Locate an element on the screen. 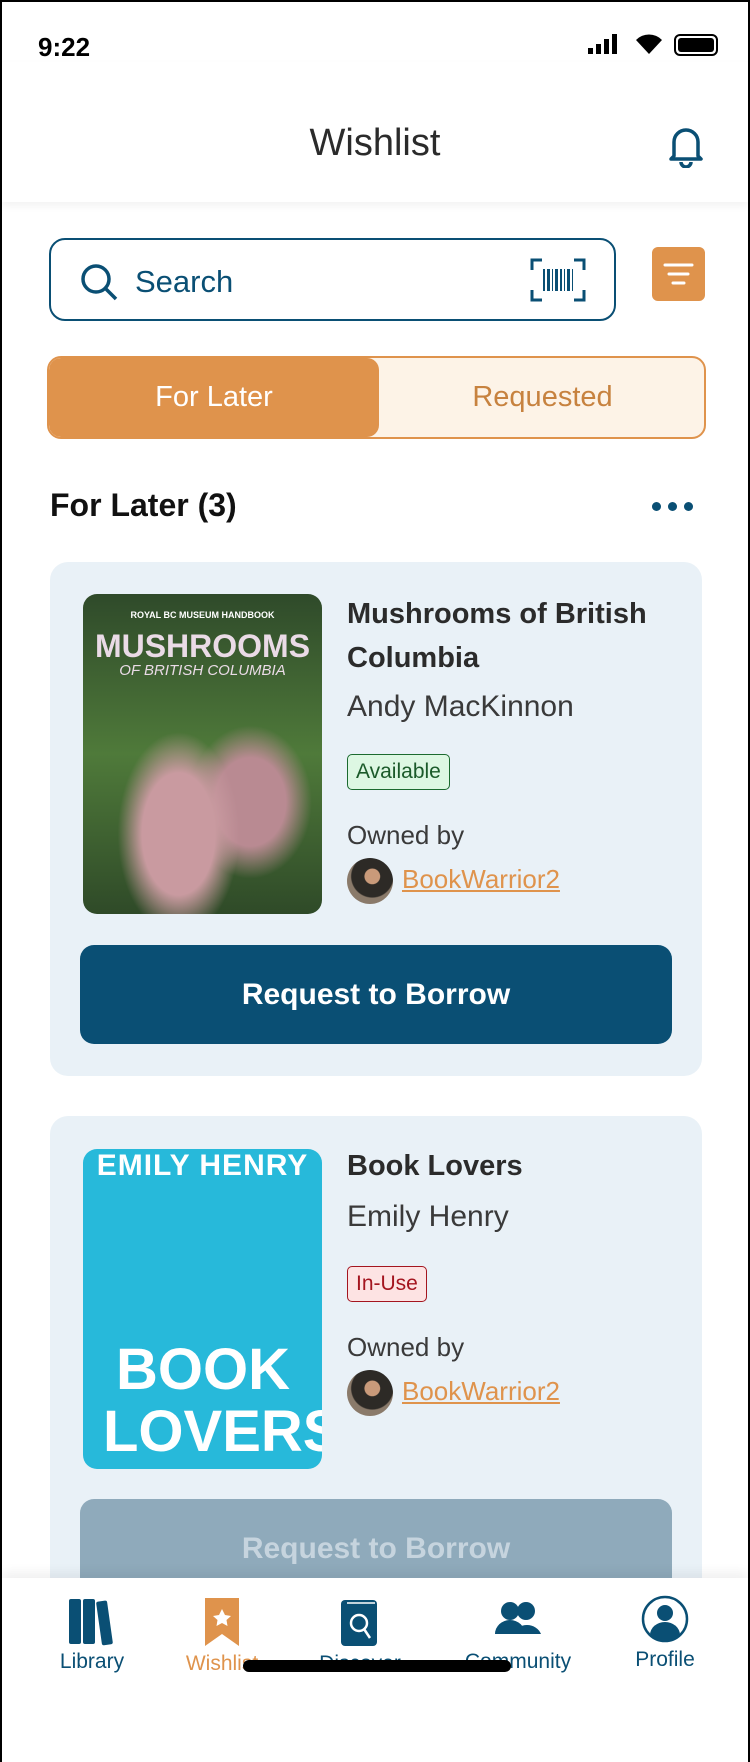 This screenshot has height=1762, width=750. home-indicator is located at coordinates (377, 1666).